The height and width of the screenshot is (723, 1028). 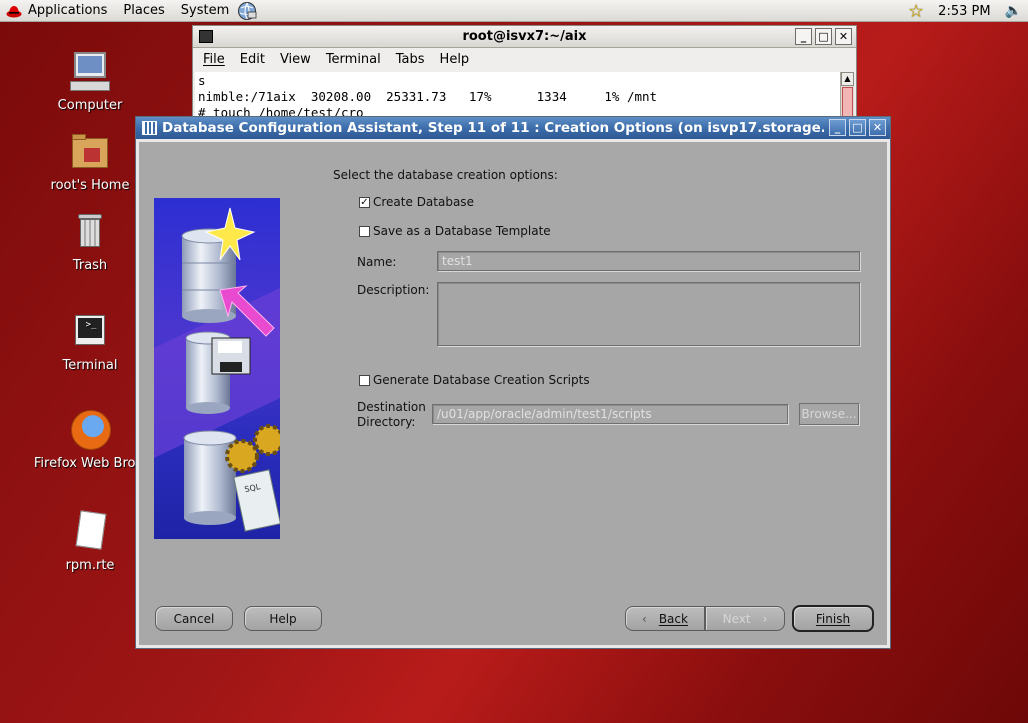 I want to click on dialog-window-controls: _ □ ✕, so click(x=857, y=127).